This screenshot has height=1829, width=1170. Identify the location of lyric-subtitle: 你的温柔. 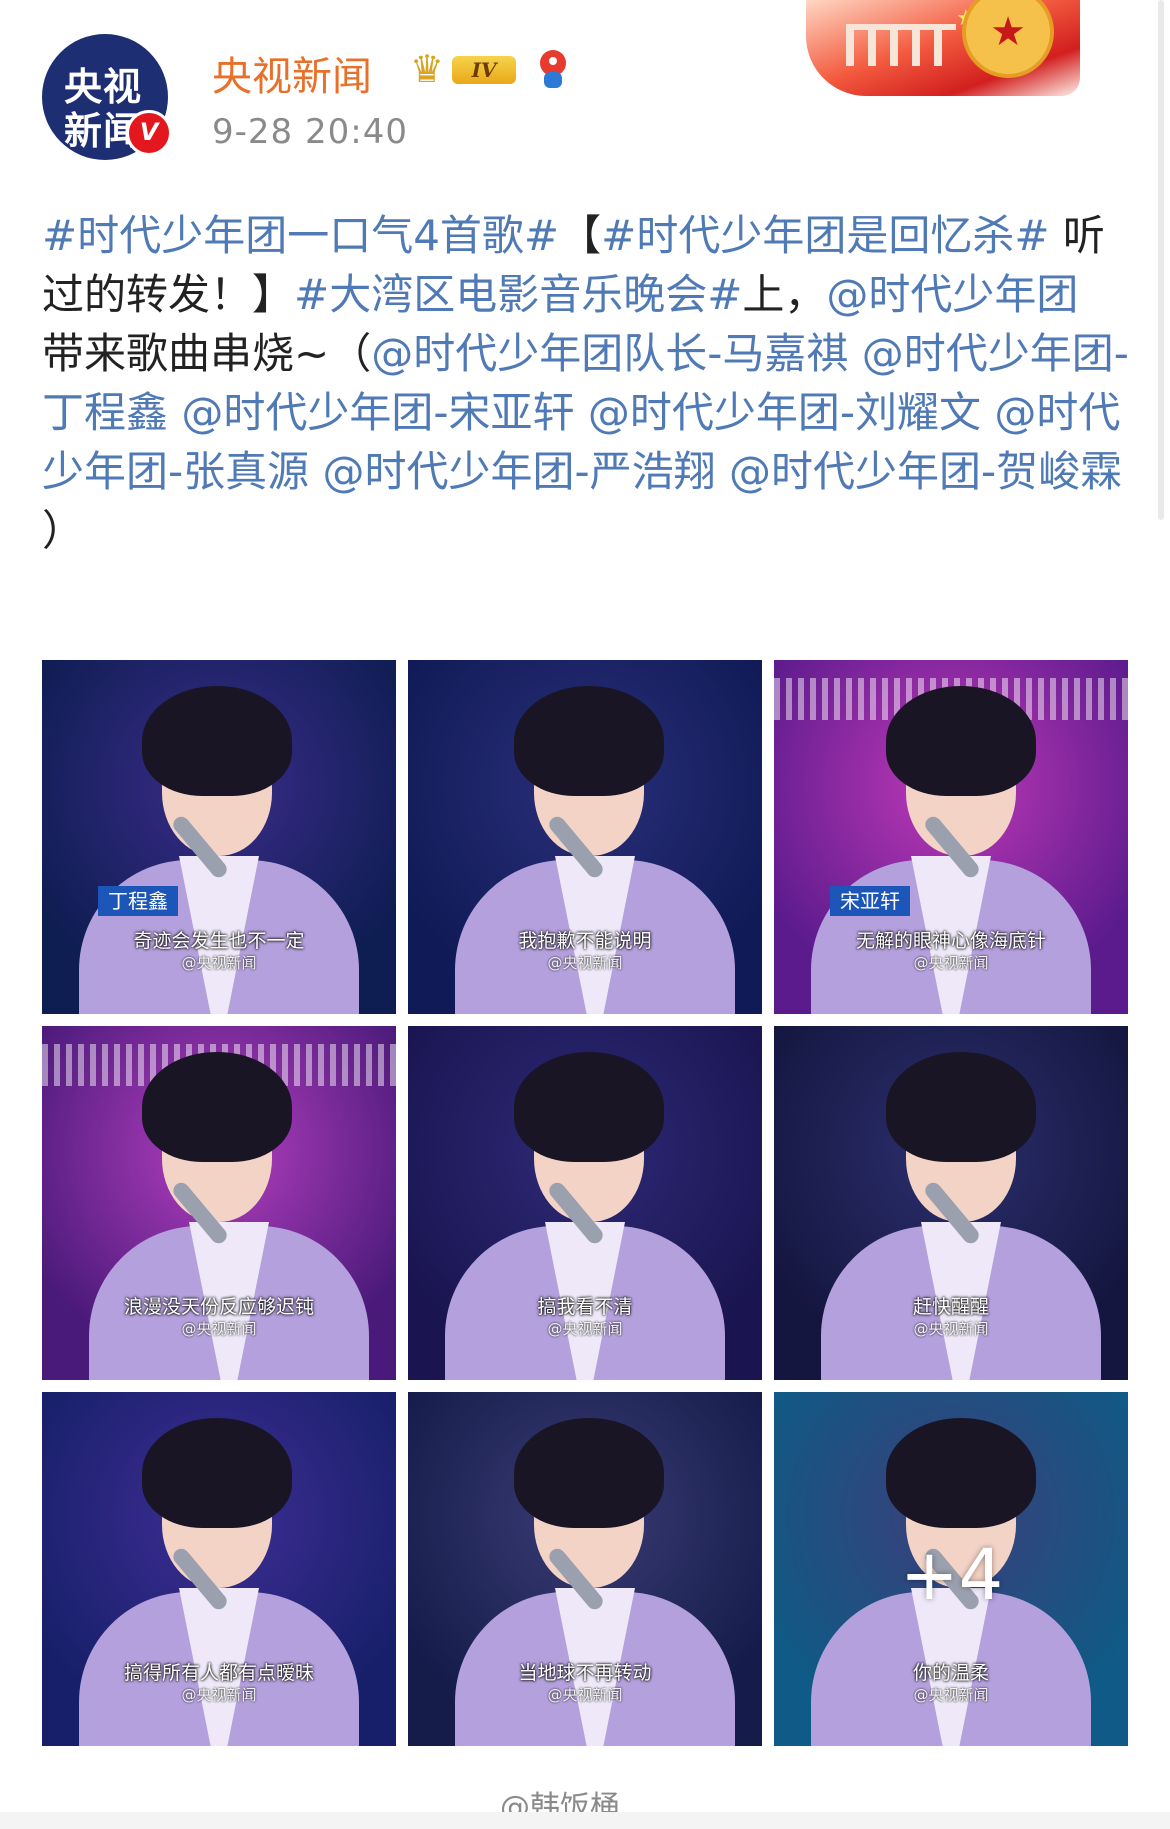
(950, 1673).